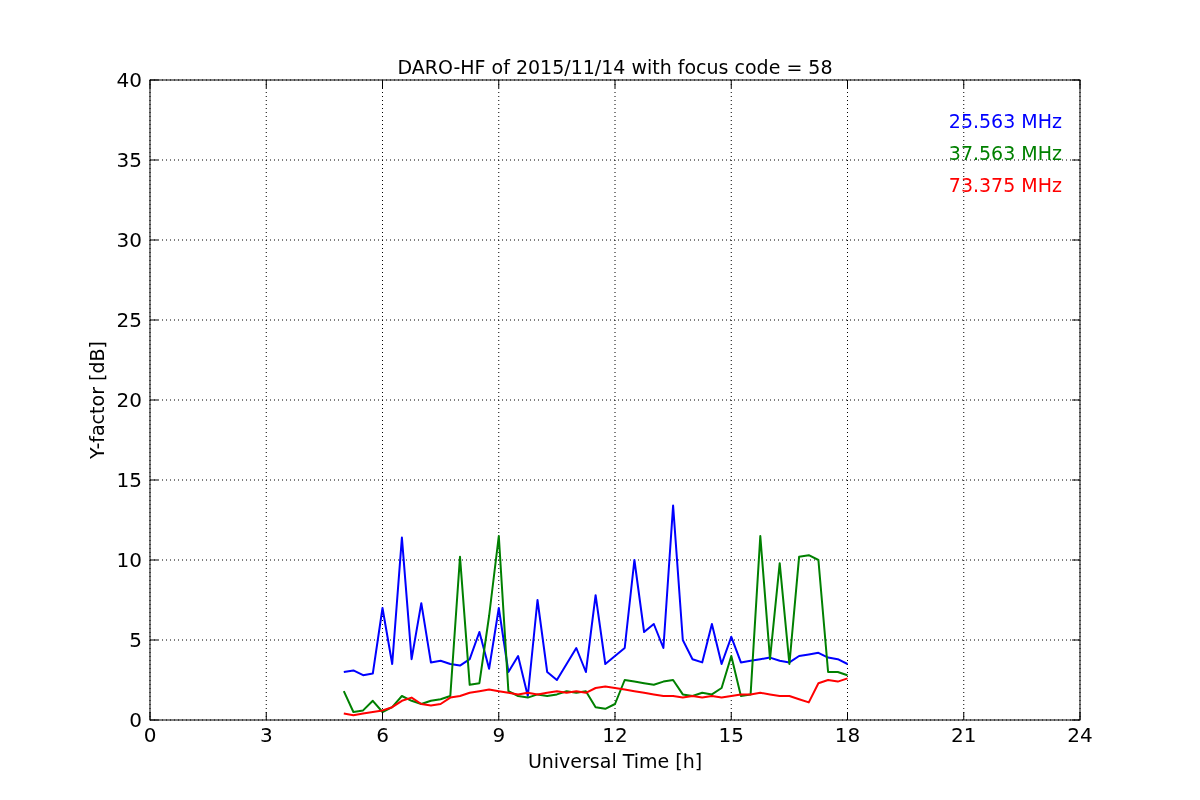 Image resolution: width=1200 pixels, height=800 pixels. I want to click on tick-label: 12, so click(615, 735).